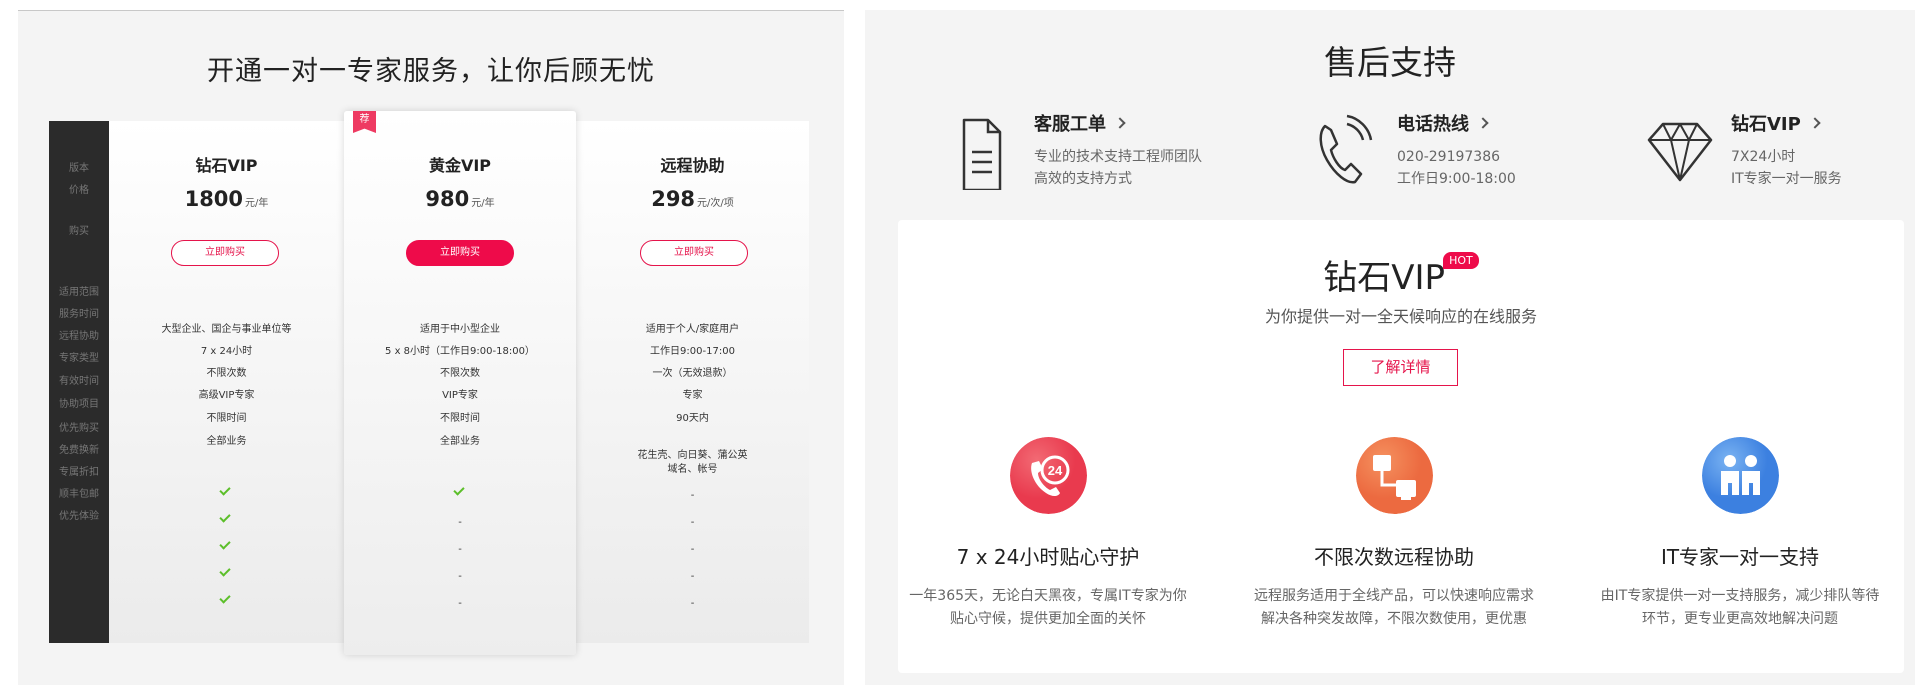 This screenshot has width=1915, height=685. What do you see at coordinates (692, 395) in the screenshot?
I see `table-cell: 专家` at bounding box center [692, 395].